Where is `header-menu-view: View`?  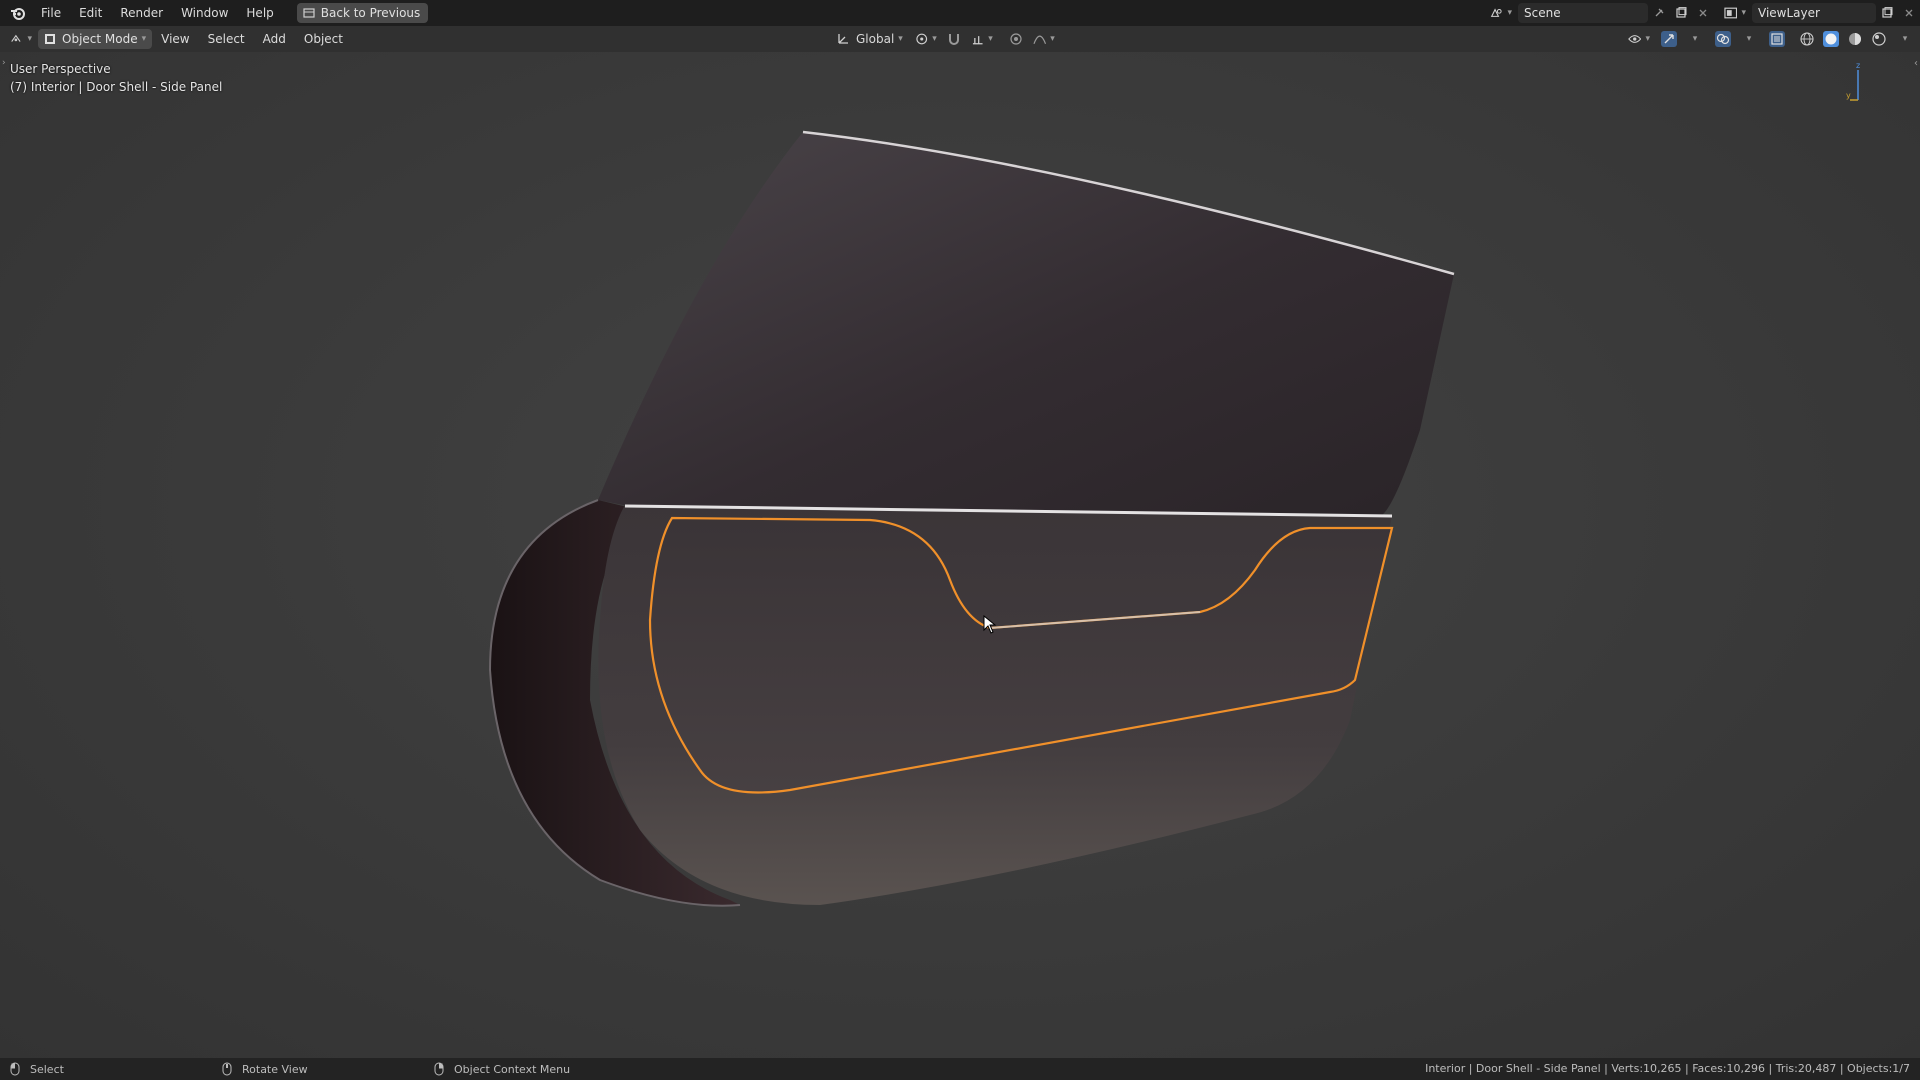 header-menu-view: View is located at coordinates (175, 39).